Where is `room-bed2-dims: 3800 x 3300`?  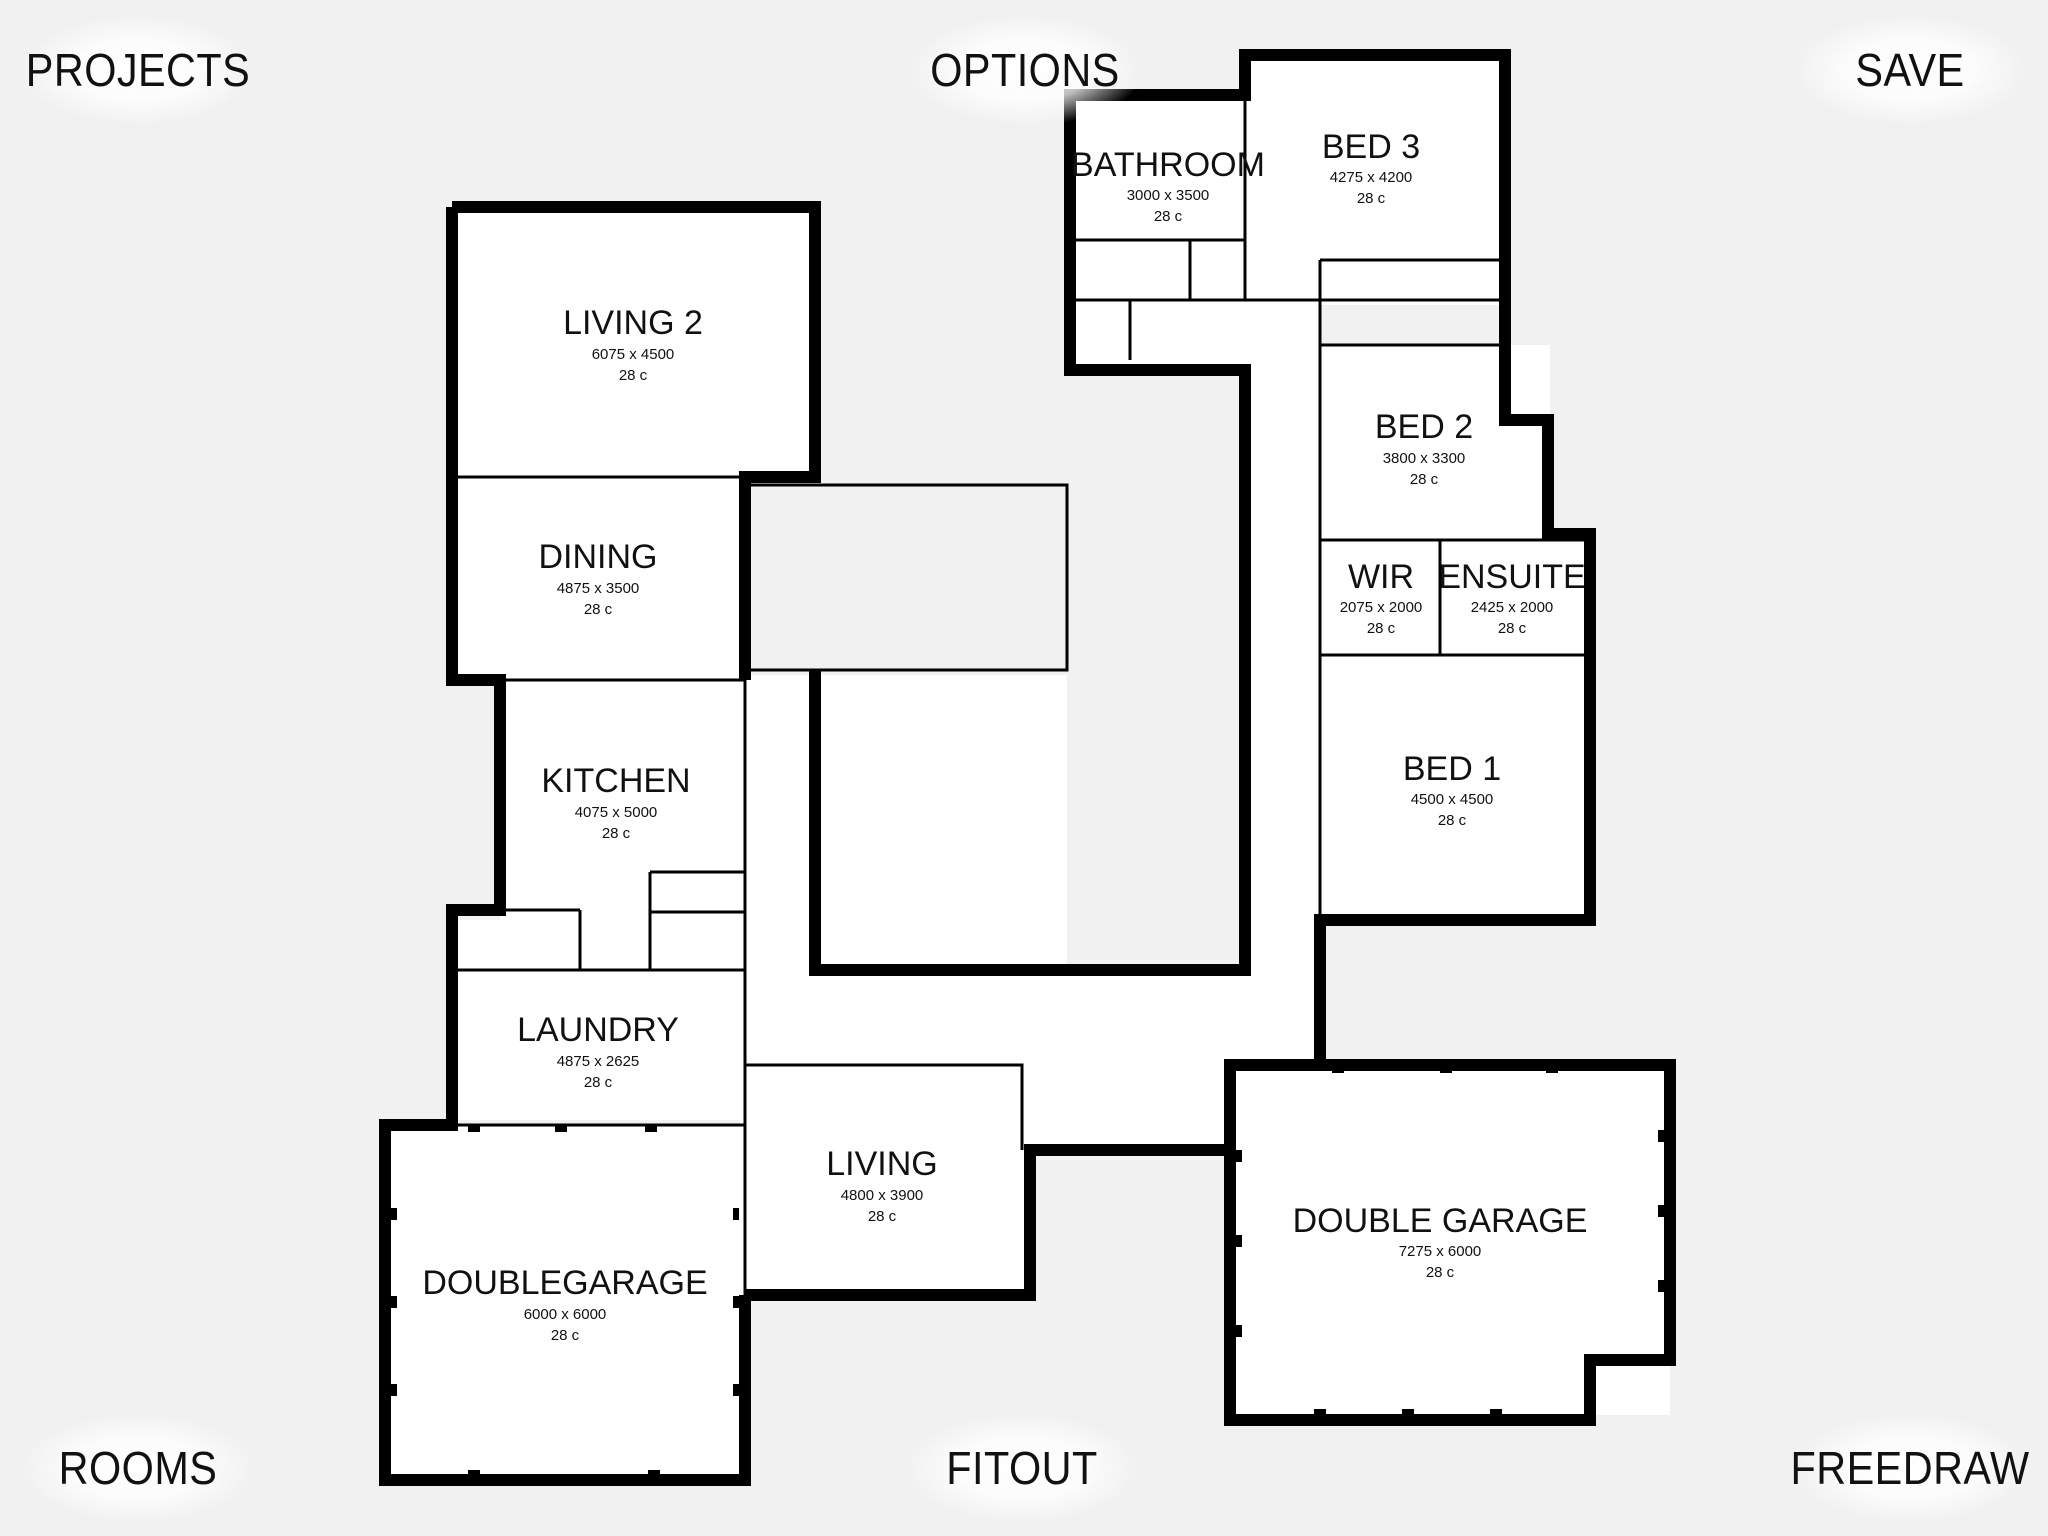 room-bed2-dims: 3800 x 3300 is located at coordinates (1424, 458).